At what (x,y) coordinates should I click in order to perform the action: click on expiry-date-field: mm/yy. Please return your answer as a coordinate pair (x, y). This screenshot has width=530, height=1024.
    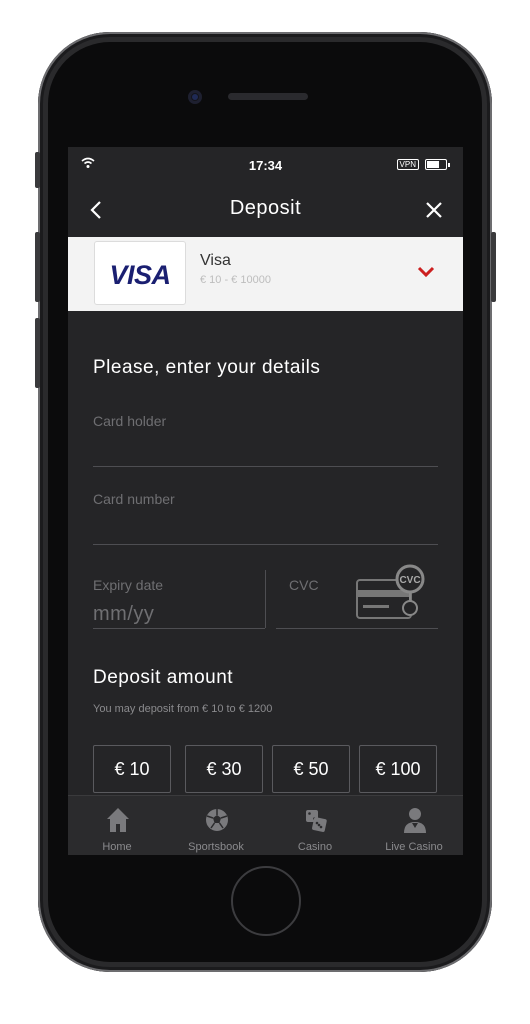
    Looking at the image, I should click on (123, 614).